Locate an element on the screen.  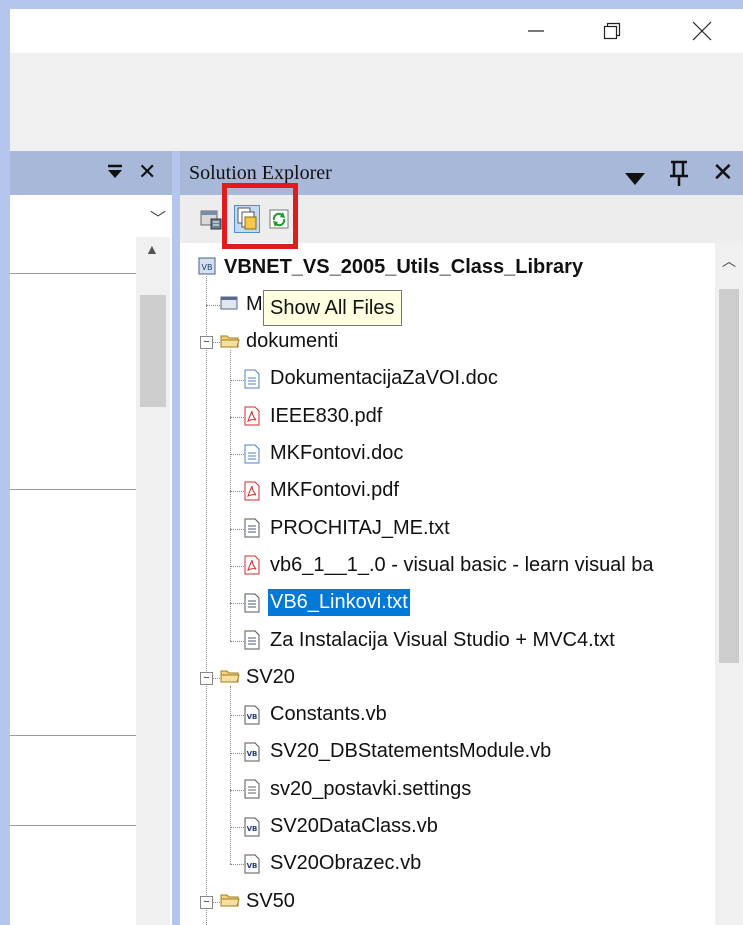
tree-item: VB SV20Obrazec.vb is located at coordinates (333, 864).